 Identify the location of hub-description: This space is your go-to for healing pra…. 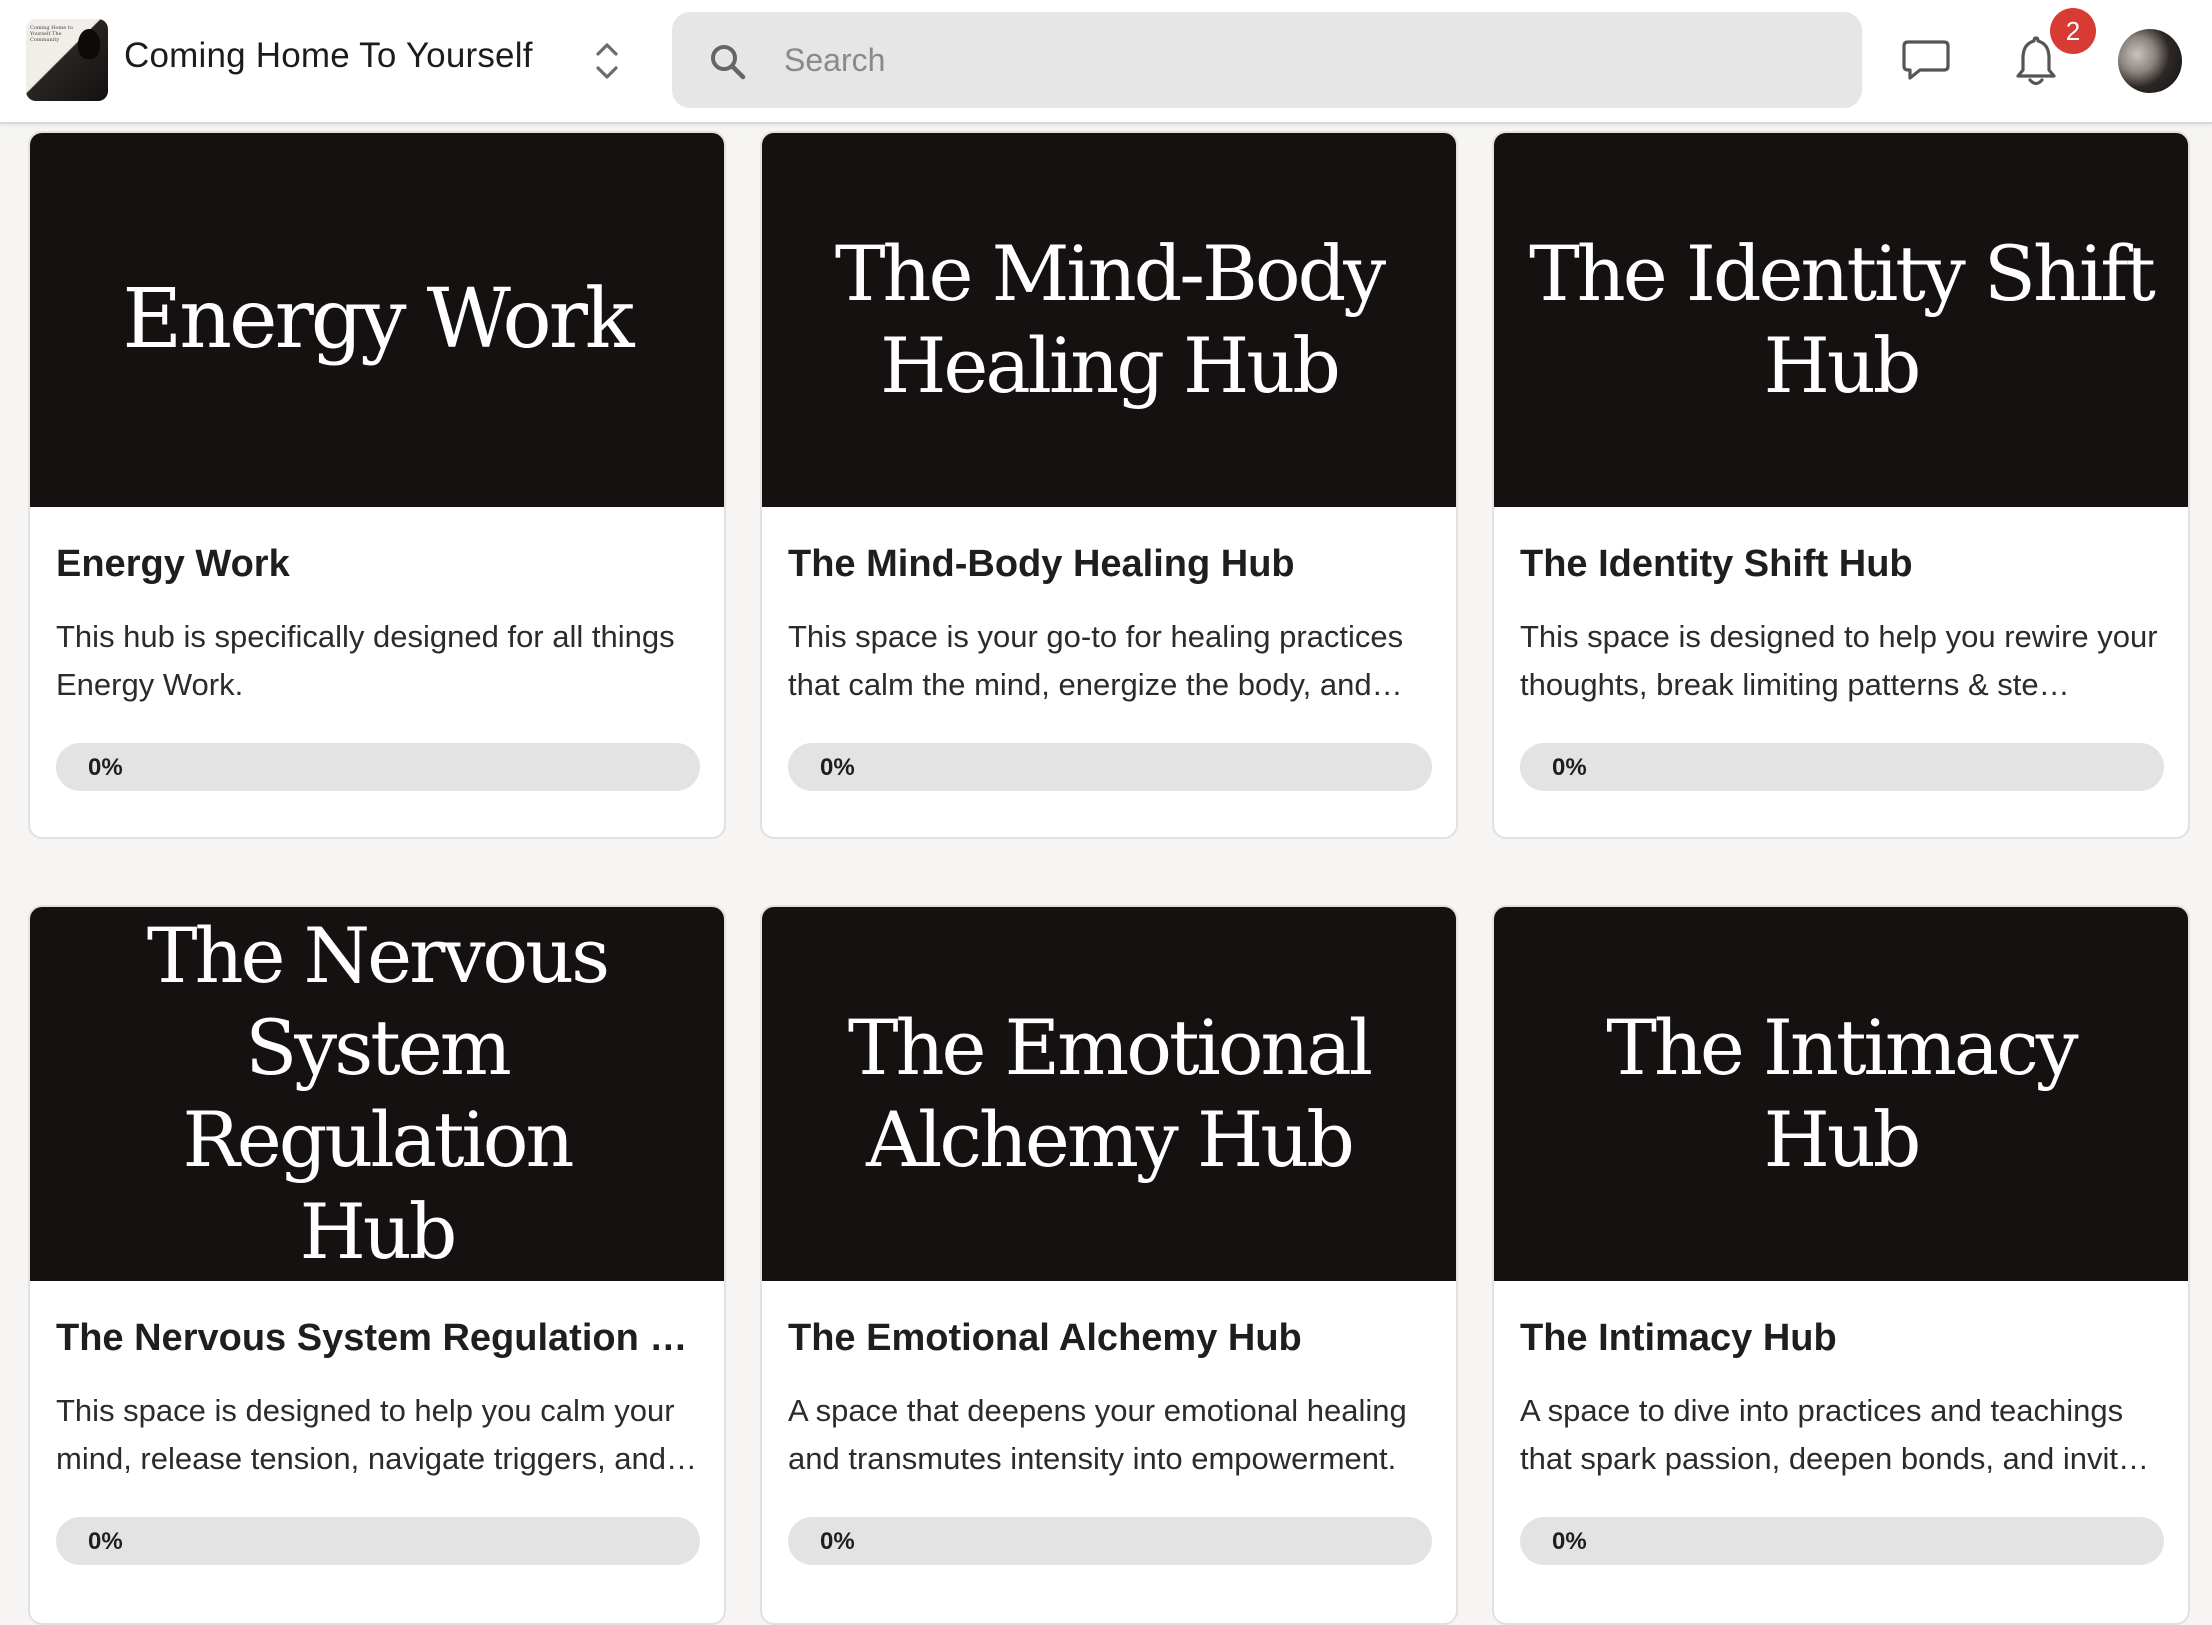
(1096, 660).